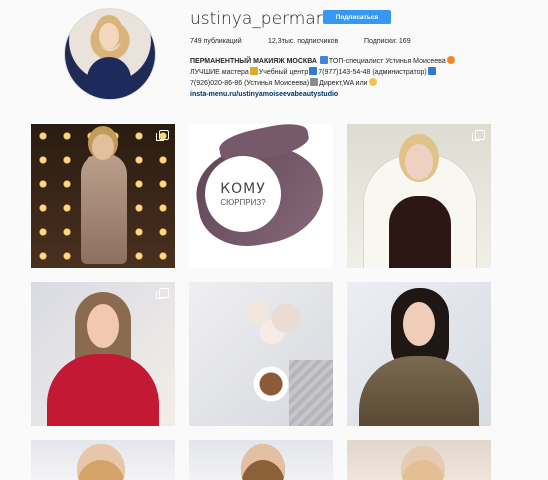  What do you see at coordinates (387, 41) in the screenshot?
I see `following-count: Подписки: 169` at bounding box center [387, 41].